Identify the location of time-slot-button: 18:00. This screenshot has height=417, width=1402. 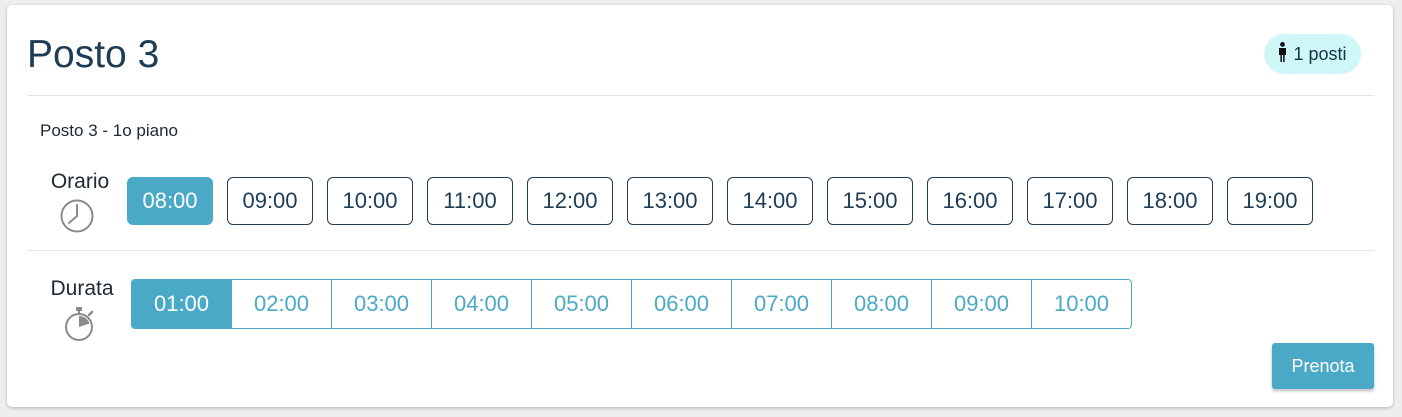
(1170, 201).